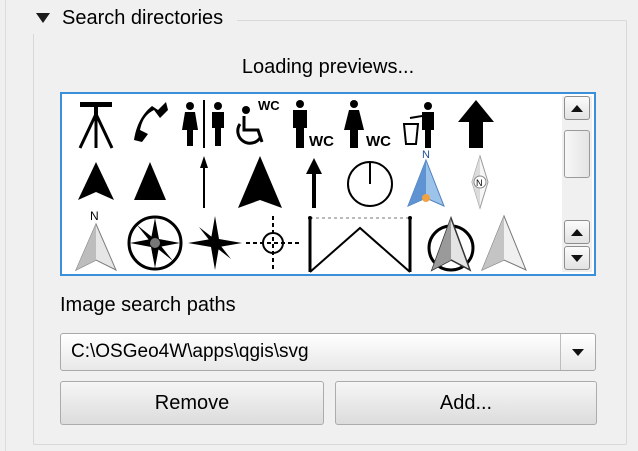 The height and width of the screenshot is (451, 638). Describe the element at coordinates (476, 124) in the screenshot. I see `up-arrow-icon` at that location.